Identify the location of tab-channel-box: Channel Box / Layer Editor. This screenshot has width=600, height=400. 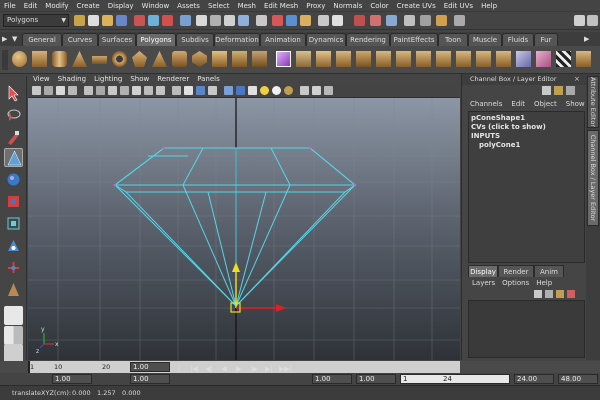
(593, 178).